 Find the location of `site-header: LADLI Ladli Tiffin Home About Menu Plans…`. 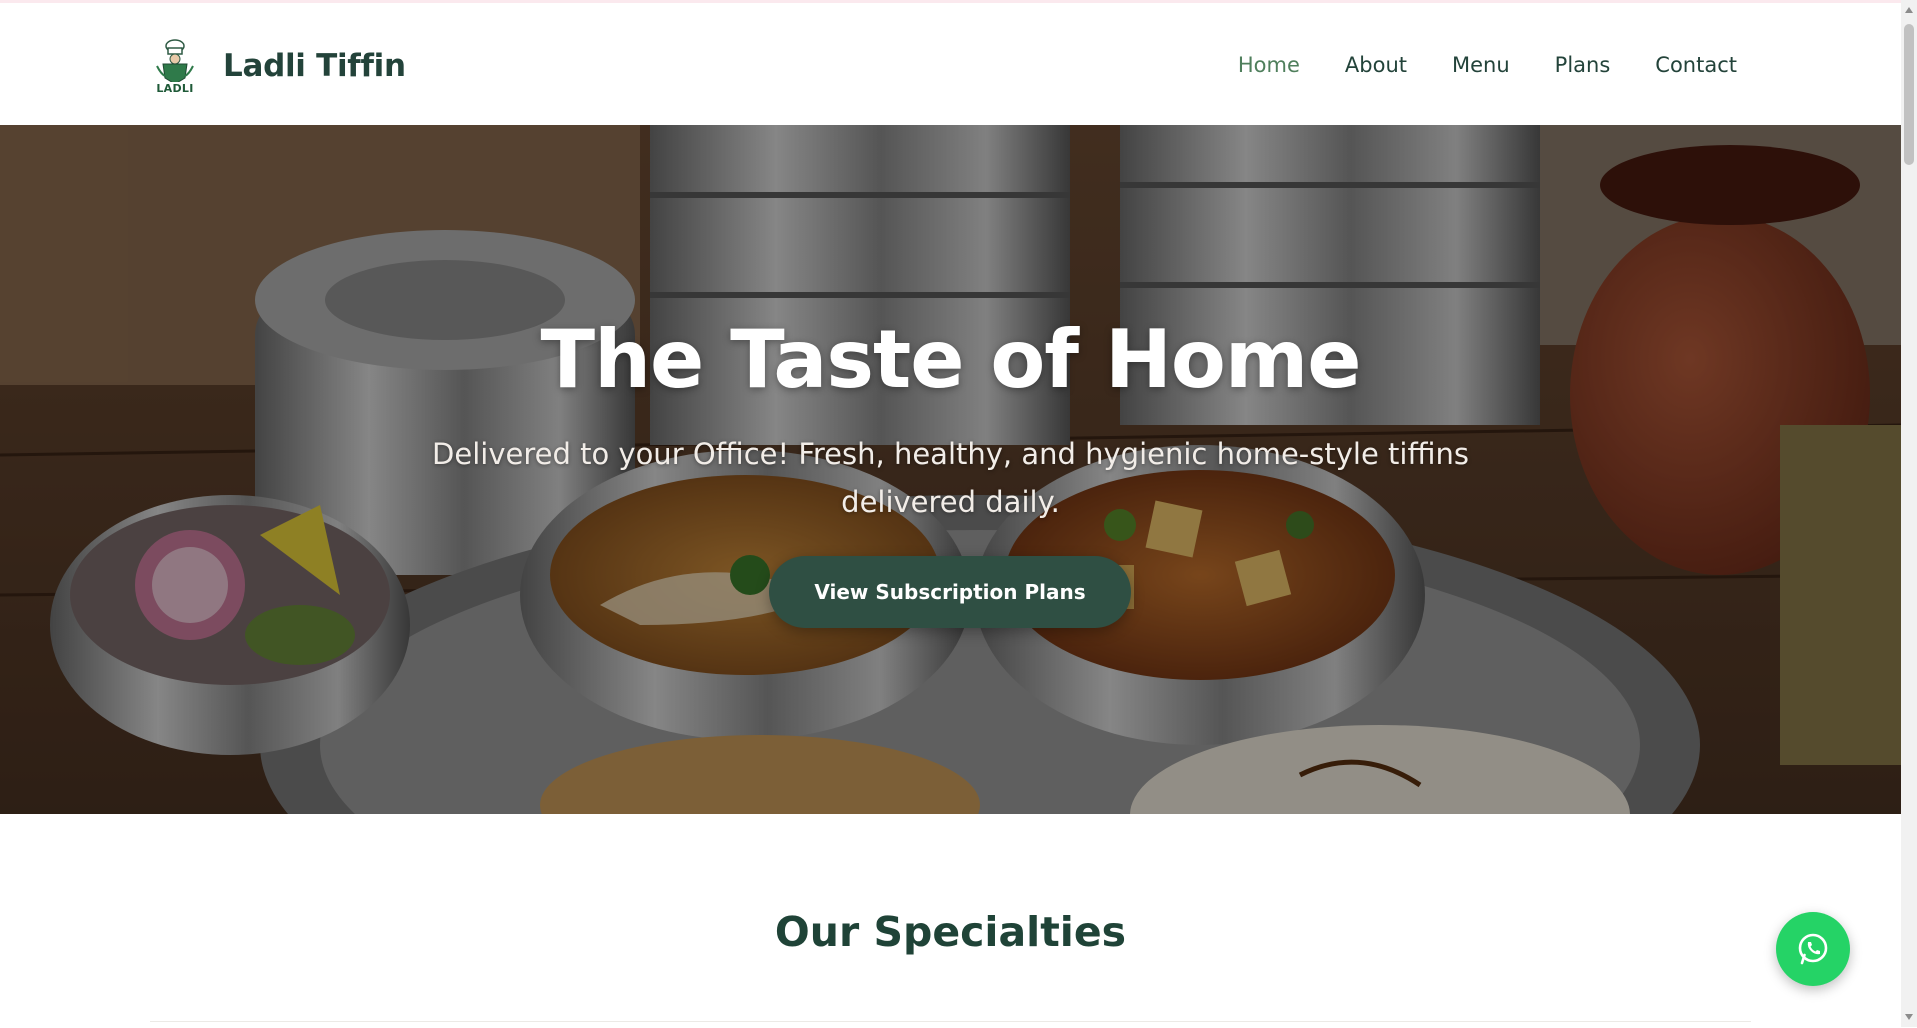

site-header: LADLI Ladli Tiffin Home About Menu Plans… is located at coordinates (950, 64).